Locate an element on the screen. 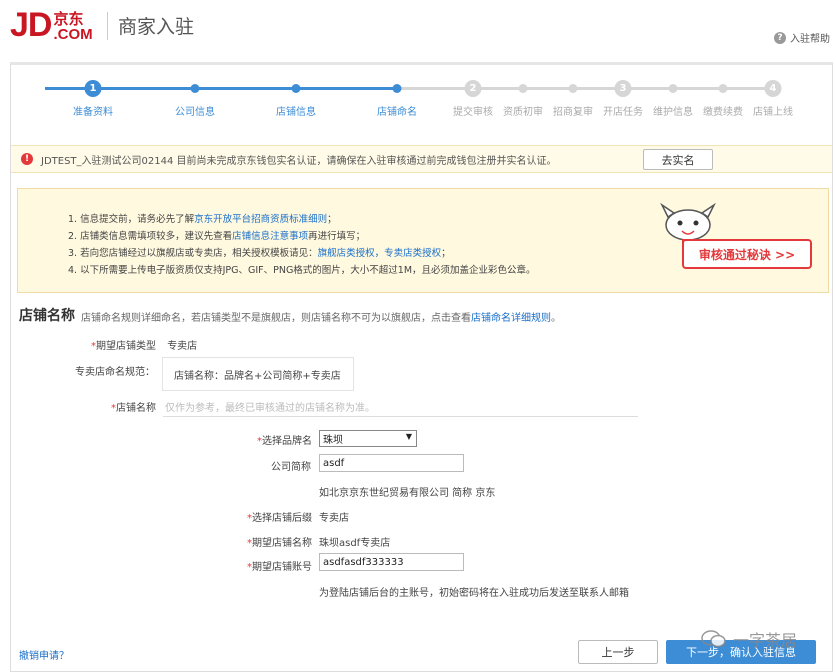 This screenshot has width=836, height=672. verify-name-button: 去实名 is located at coordinates (678, 159).